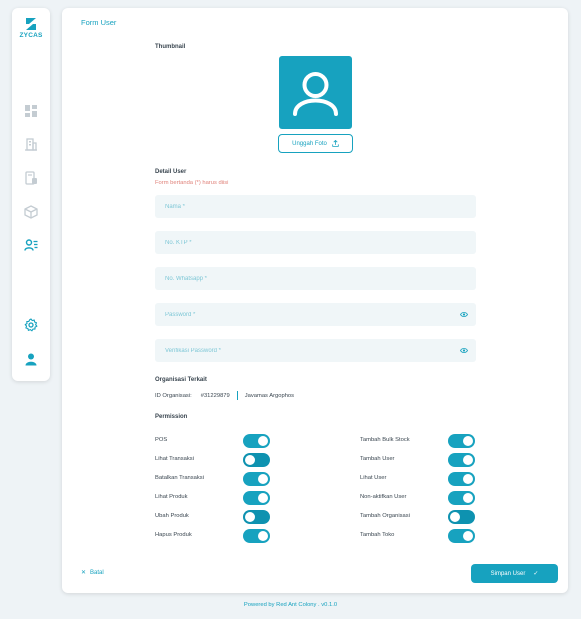 This screenshot has height=619, width=581. I want to click on dashboard-icon, so click(31, 111).